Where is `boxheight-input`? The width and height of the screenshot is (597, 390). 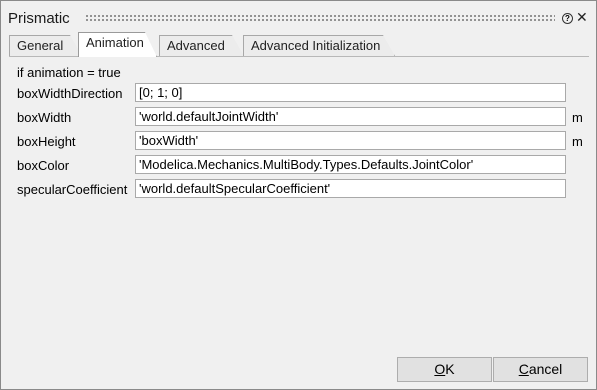 boxheight-input is located at coordinates (350, 140).